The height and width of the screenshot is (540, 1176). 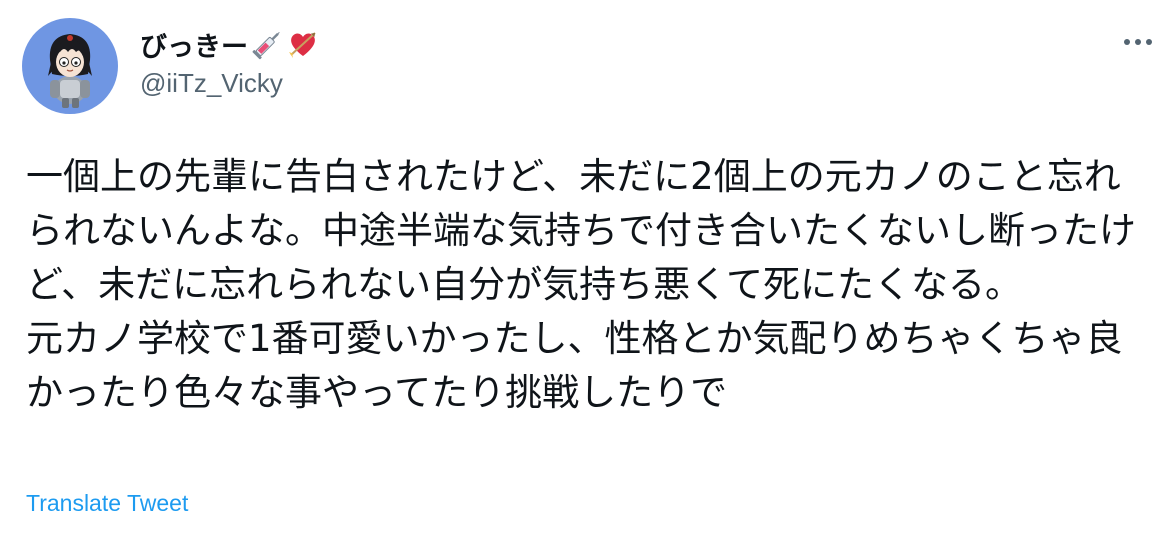 I want to click on avatar-illustration, so click(x=70, y=71).